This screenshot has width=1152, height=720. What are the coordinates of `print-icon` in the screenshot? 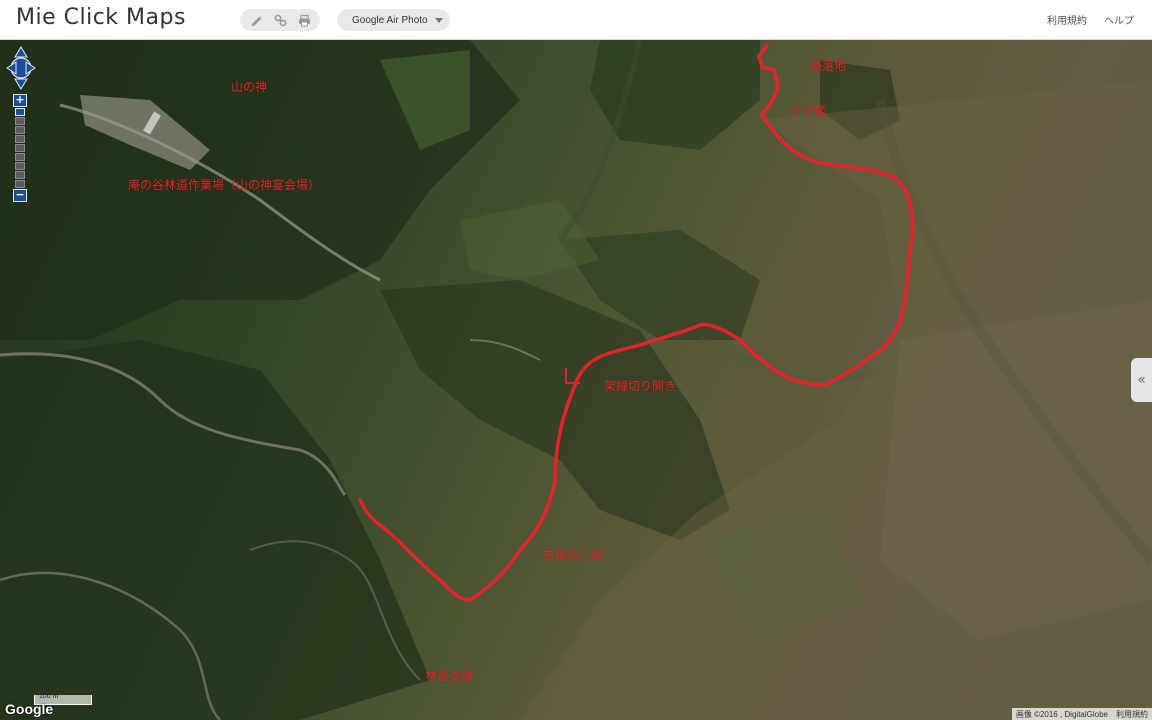 It's located at (304, 20).